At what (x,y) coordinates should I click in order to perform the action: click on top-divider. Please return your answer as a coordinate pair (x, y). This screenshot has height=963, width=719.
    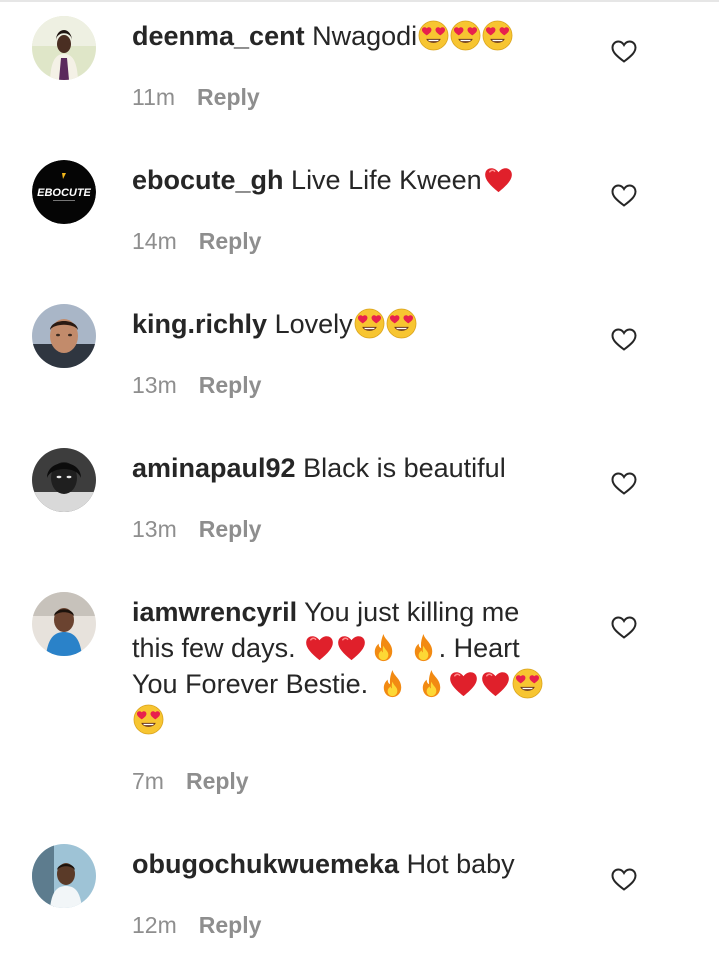
    Looking at the image, I should click on (359, 1).